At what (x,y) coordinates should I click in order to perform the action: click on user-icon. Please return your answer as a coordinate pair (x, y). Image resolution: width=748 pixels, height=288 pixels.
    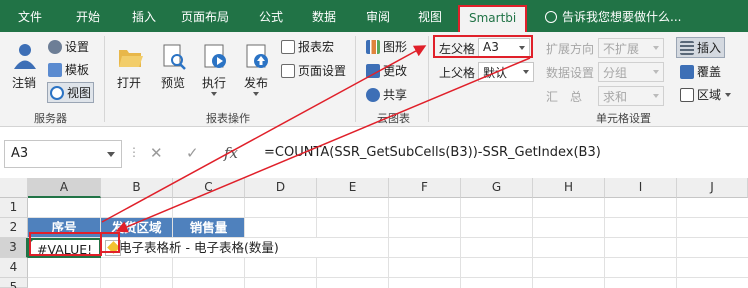
    Looking at the image, I should click on (25, 56).